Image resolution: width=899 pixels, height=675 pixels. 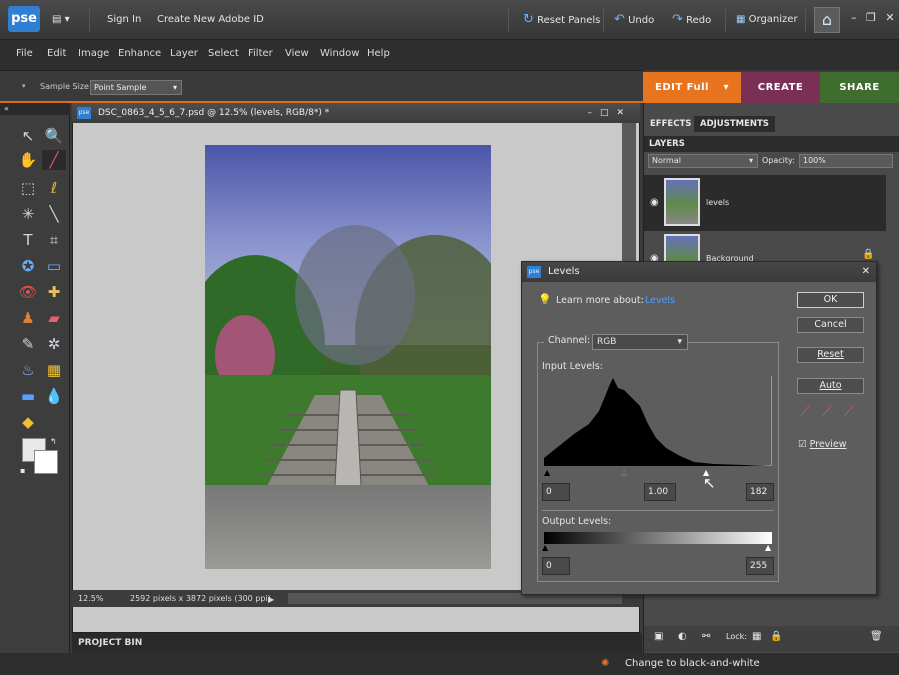 I want to click on learn-more-link: Levels, so click(x=660, y=300).